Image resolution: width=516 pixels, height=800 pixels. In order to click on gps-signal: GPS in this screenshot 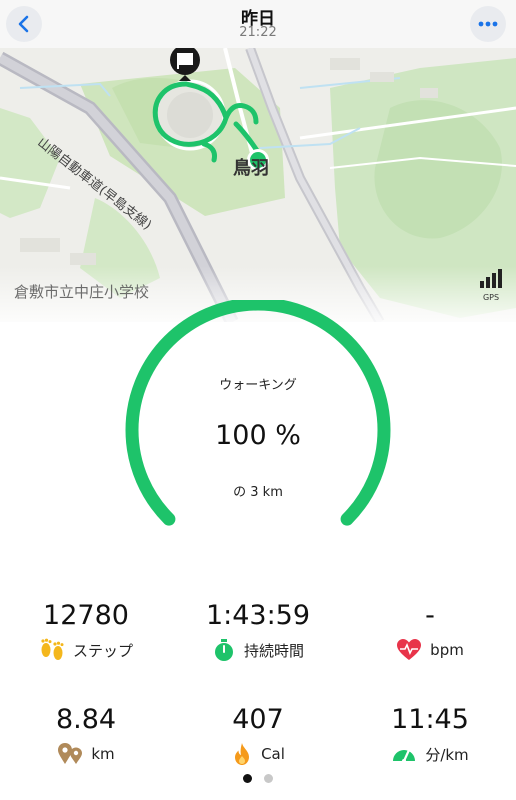, I will do `click(491, 285)`.